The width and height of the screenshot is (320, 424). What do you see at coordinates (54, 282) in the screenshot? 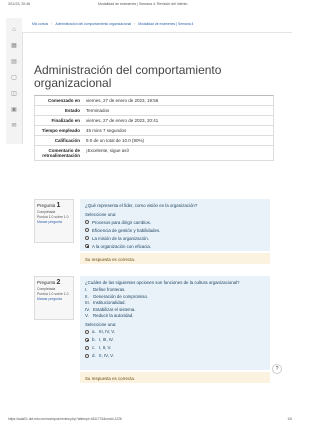
I see `question-number: Pregunta 2` at bounding box center [54, 282].